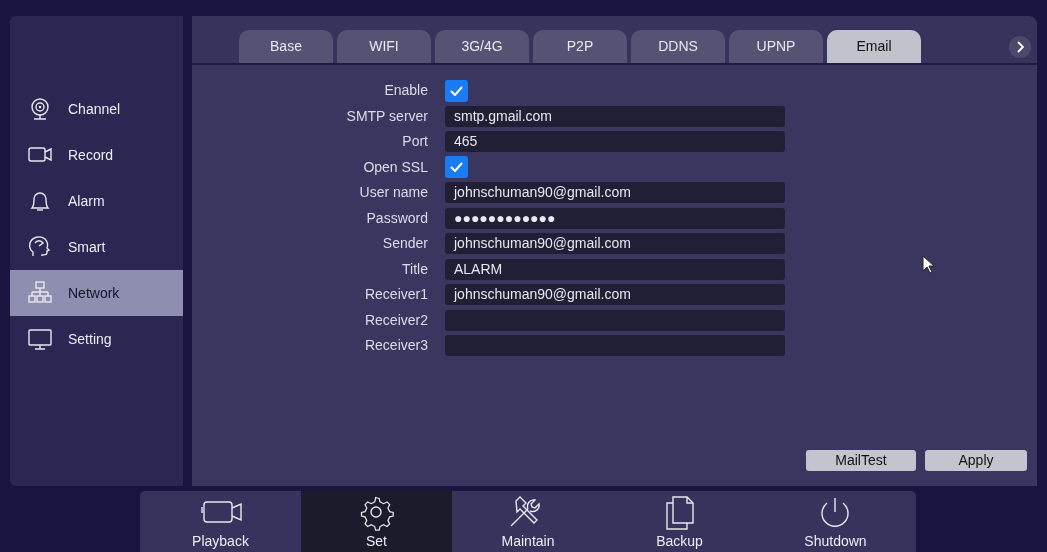 The image size is (1047, 552). What do you see at coordinates (679, 521) in the screenshot?
I see `toolbar-button: Backup` at bounding box center [679, 521].